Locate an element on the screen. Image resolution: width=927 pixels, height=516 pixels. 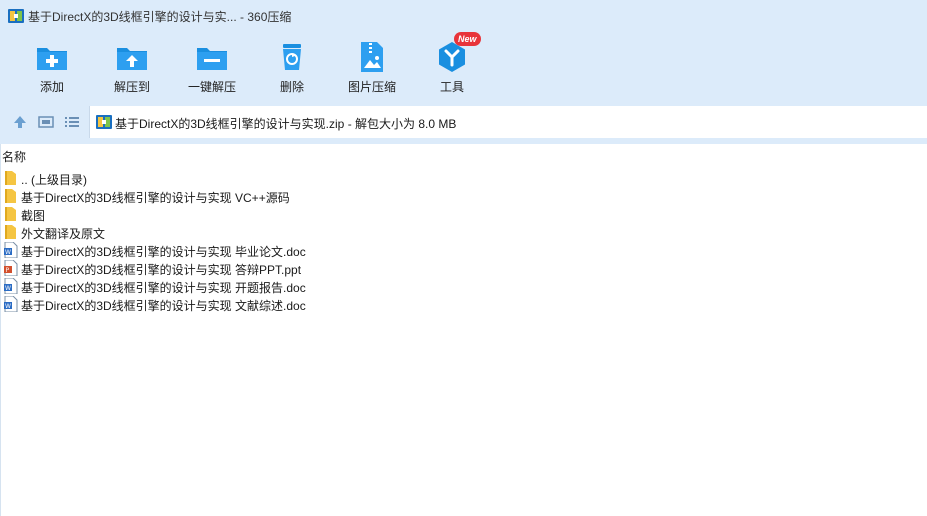
add-label: 添加 is located at coordinates (51, 87).